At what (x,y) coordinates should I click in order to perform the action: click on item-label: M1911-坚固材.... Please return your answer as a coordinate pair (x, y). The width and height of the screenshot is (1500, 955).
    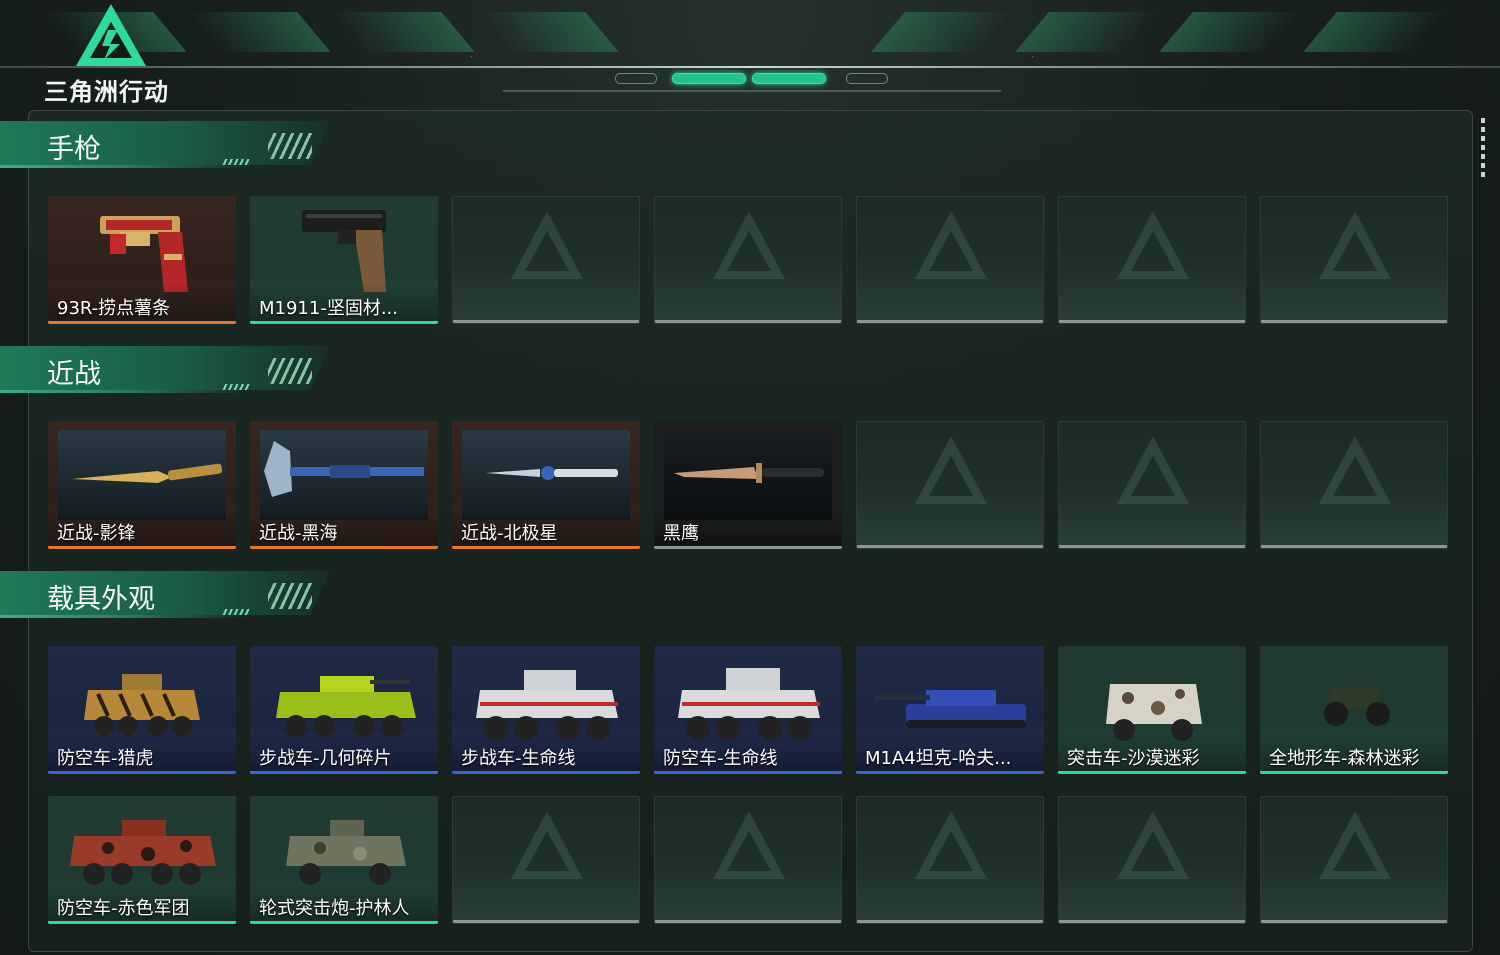
    Looking at the image, I should click on (328, 308).